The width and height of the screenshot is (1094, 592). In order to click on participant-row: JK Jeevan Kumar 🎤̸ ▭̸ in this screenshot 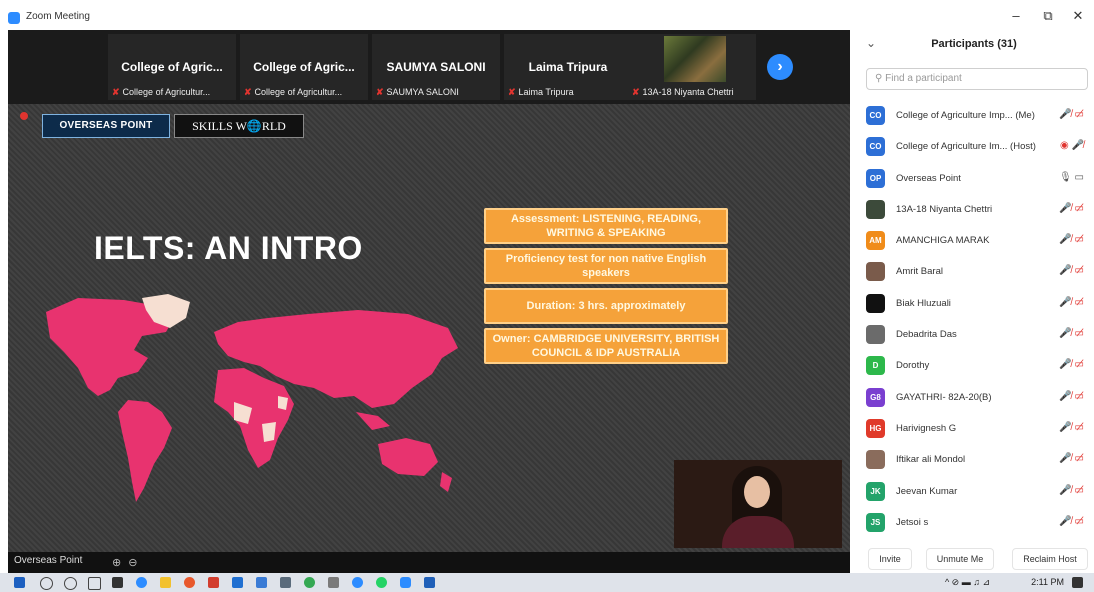, I will do `click(974, 491)`.